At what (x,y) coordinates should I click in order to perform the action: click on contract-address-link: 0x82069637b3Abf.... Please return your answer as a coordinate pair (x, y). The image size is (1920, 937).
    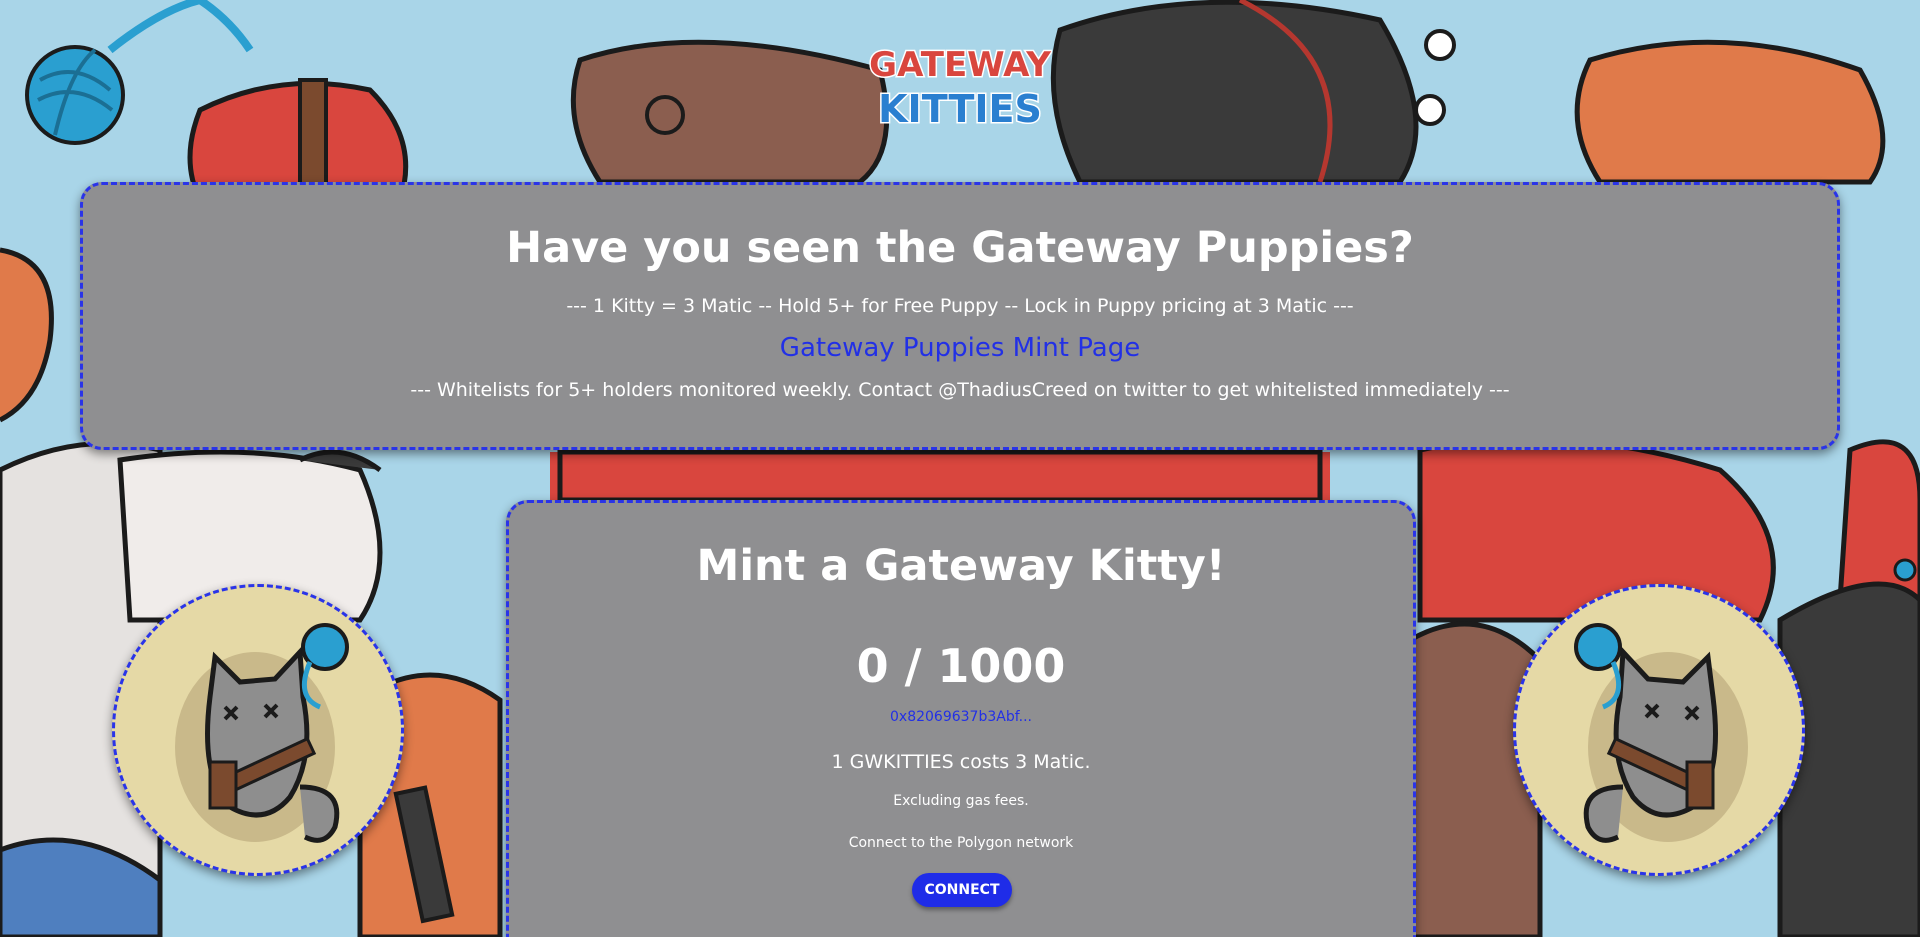
    Looking at the image, I should click on (961, 717).